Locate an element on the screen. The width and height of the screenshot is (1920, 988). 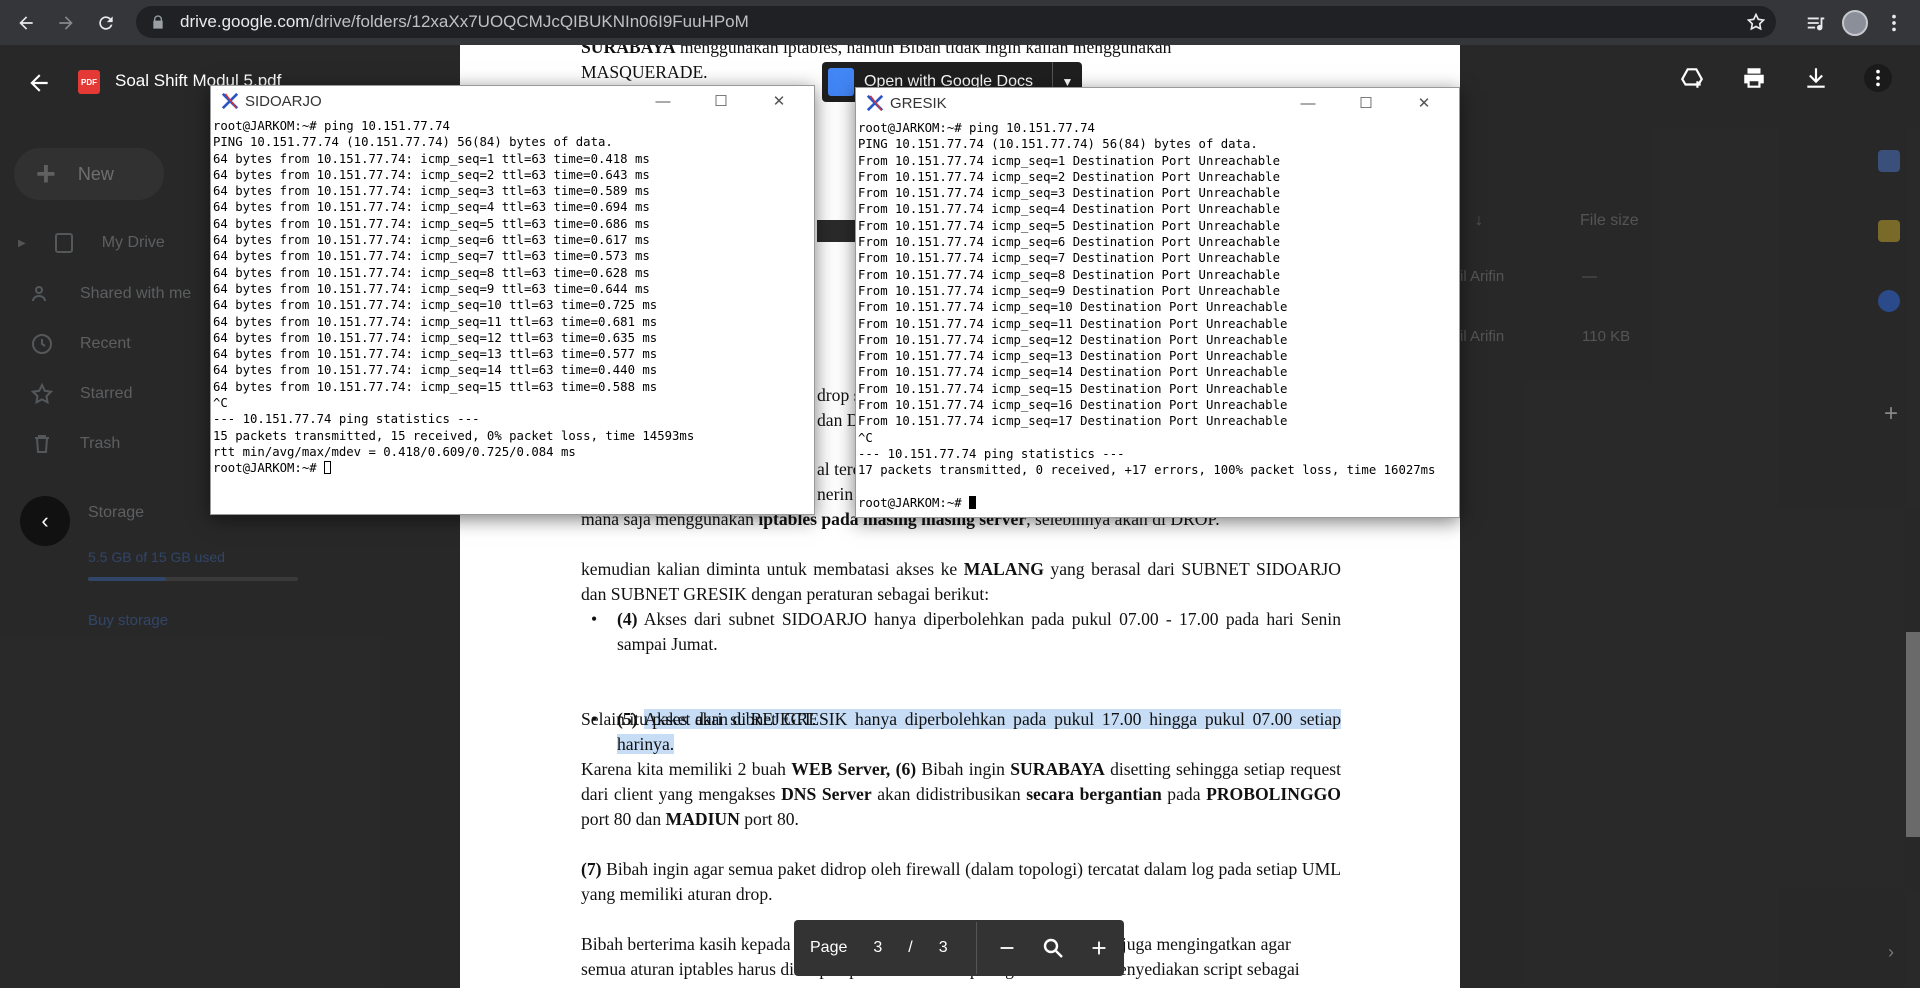
window-titlebar: SIDOARJO — ☐ ✕ is located at coordinates (512, 101).